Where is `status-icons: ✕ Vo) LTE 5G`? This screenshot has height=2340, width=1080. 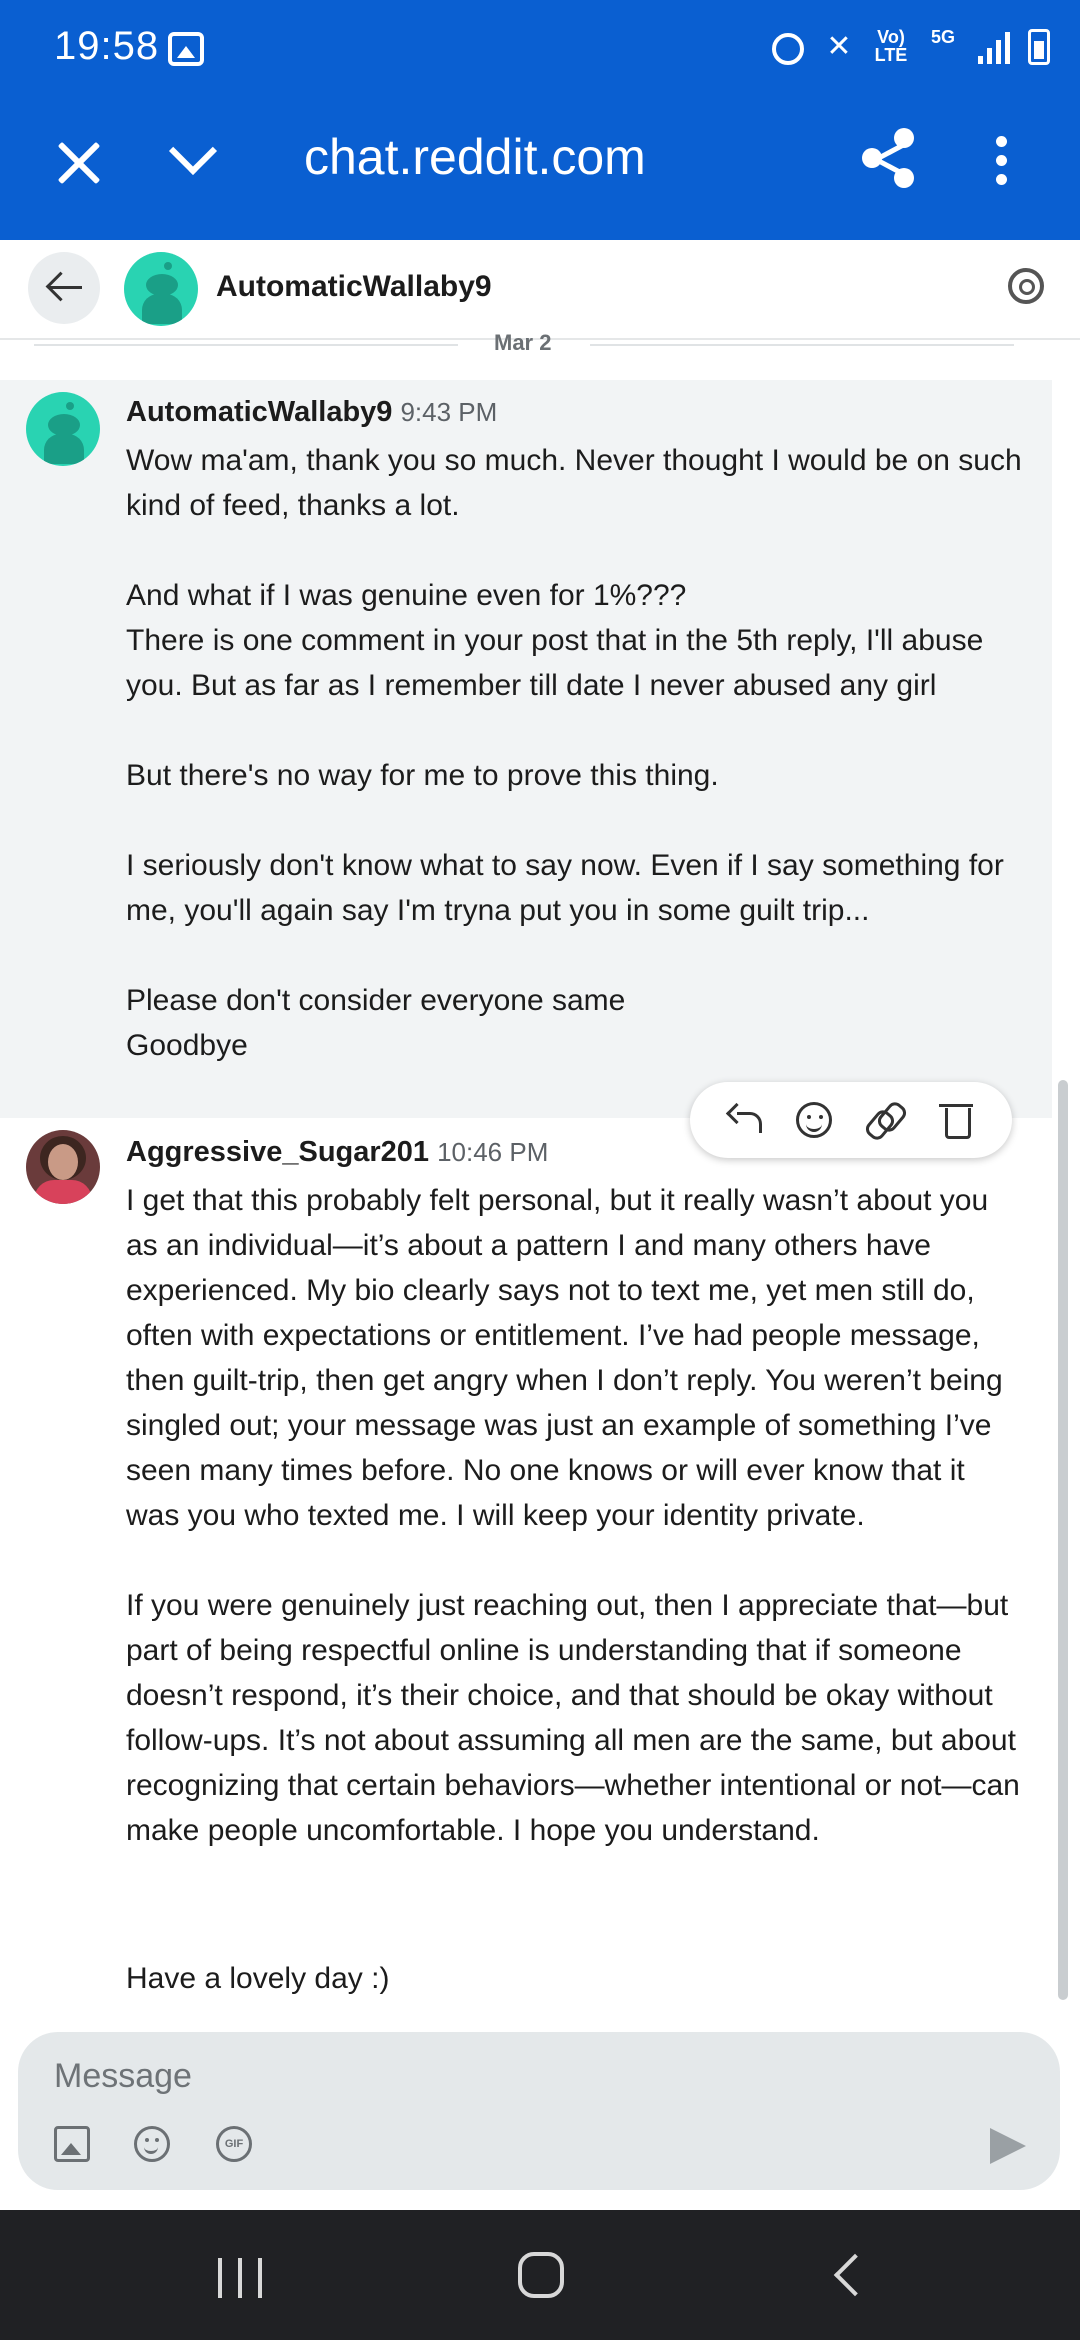
status-icons: ✕ Vo) LTE 5G is located at coordinates (911, 47).